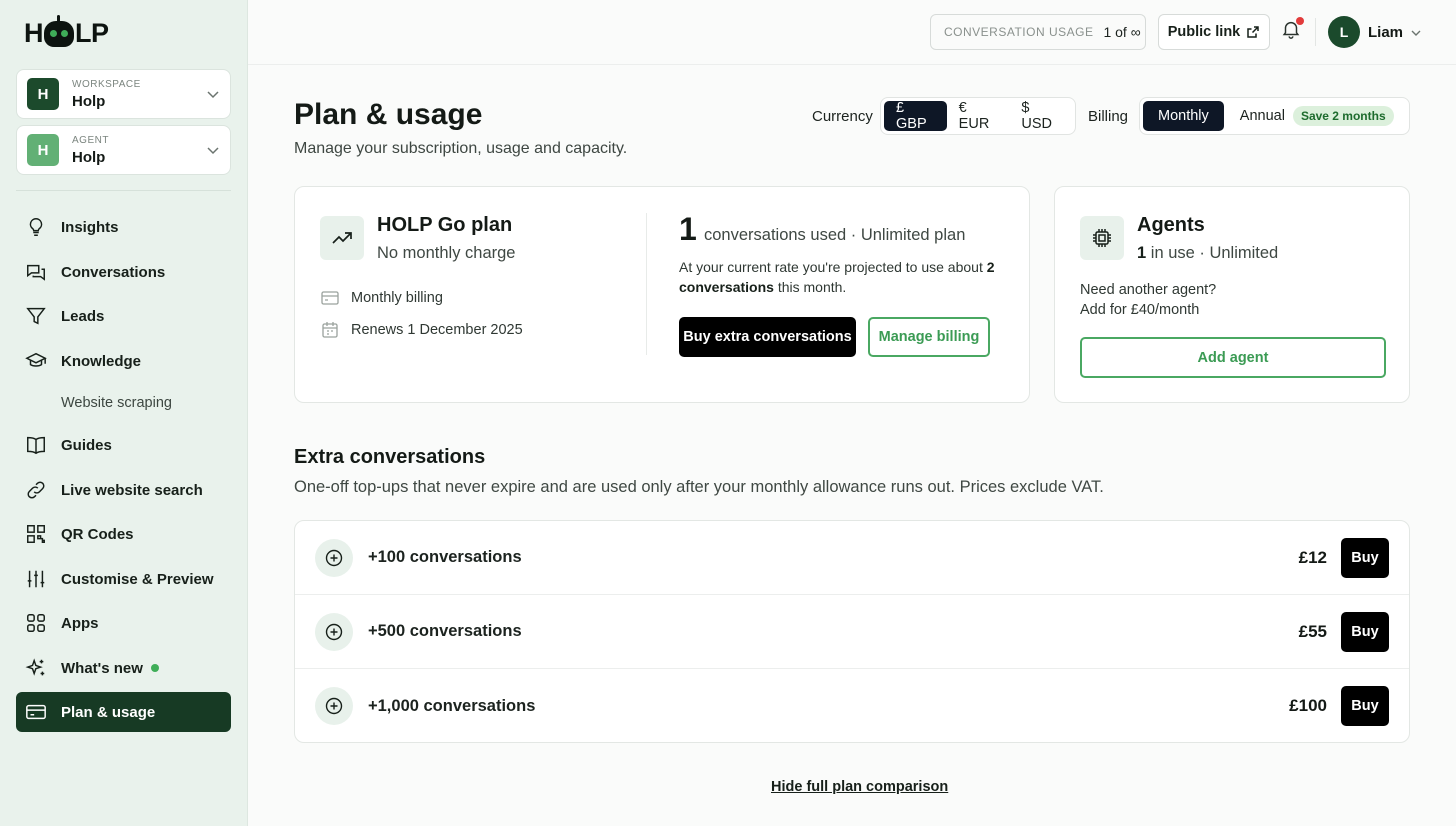 The image size is (1456, 826). Describe the element at coordinates (123, 445) in the screenshot. I see `sidebar-item-guides: Guides` at that location.